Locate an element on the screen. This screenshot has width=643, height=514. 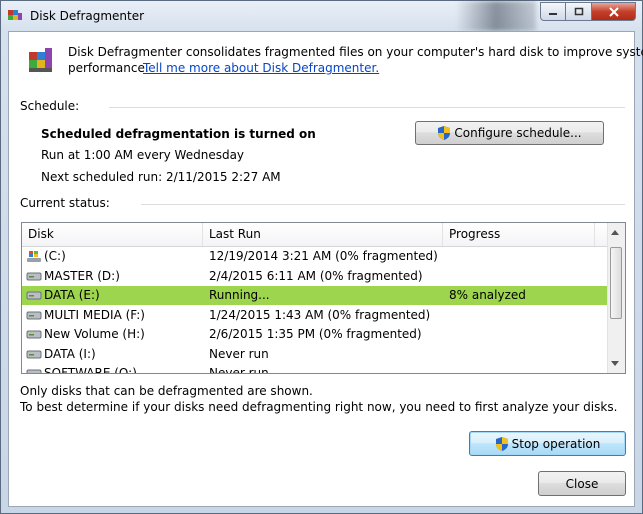
column-header-last-run: Last Run is located at coordinates (323, 234).